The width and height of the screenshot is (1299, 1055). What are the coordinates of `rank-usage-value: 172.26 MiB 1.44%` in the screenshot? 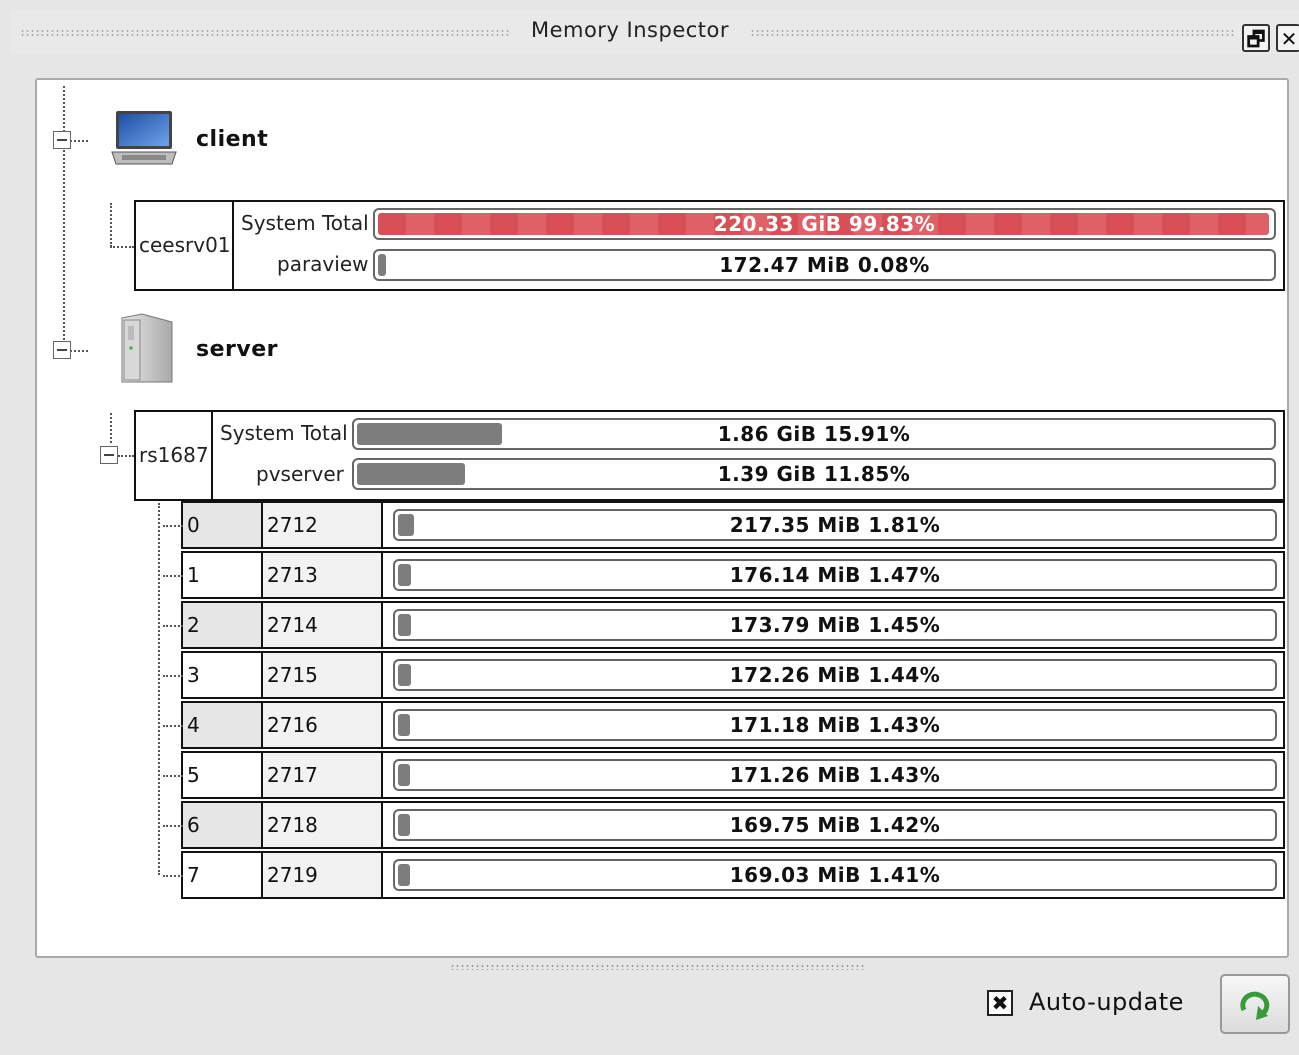 It's located at (835, 675).